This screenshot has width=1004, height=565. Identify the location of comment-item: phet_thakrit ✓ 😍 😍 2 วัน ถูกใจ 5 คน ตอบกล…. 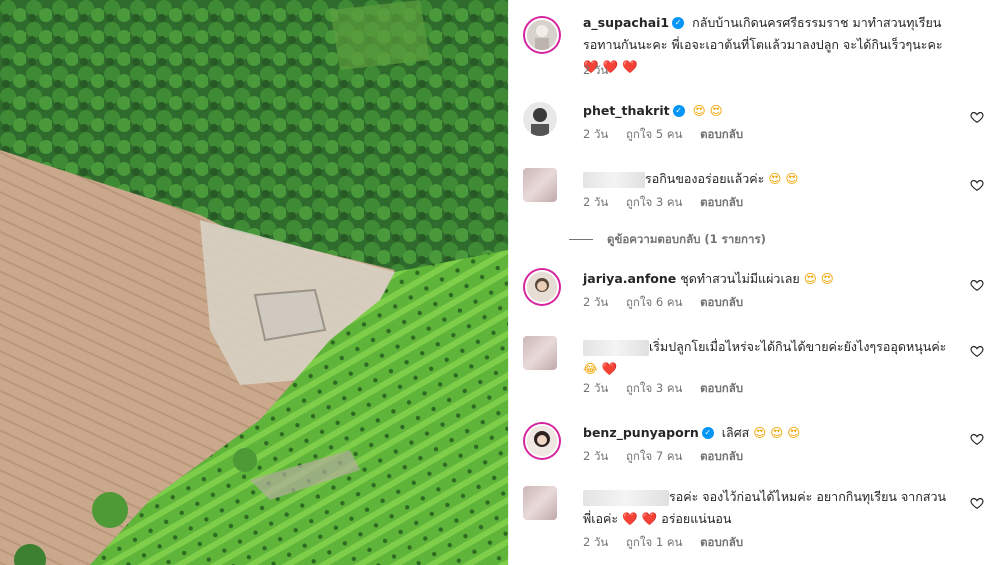
(758, 123).